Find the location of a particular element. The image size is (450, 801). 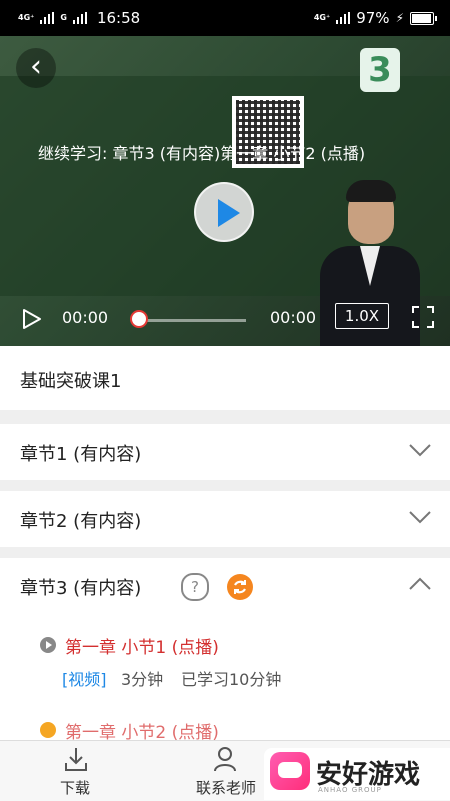

contact-teacher-tab: 联系老师 is located at coordinates (226, 771).